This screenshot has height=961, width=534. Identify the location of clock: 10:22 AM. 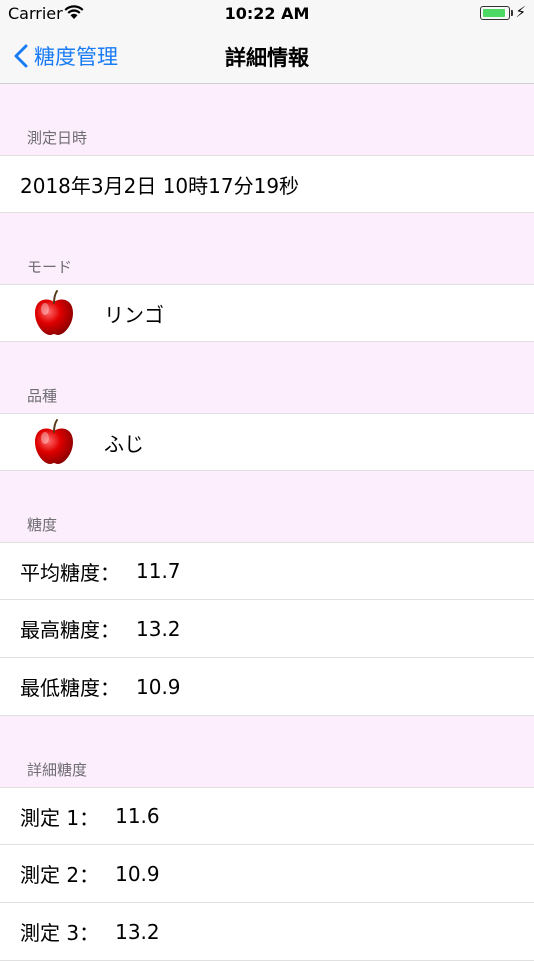
(267, 13).